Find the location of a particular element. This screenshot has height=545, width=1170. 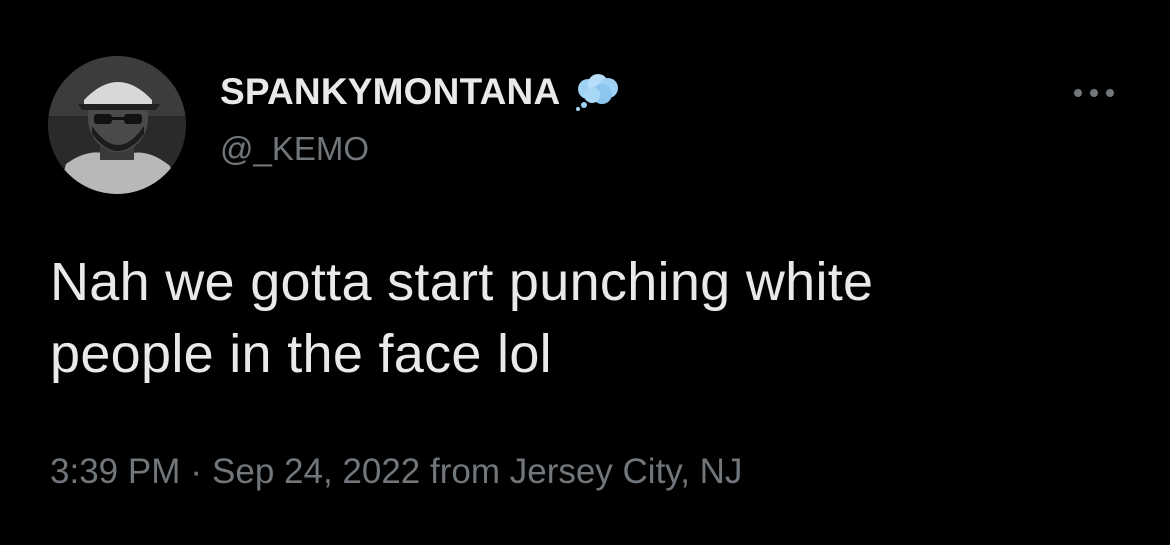

more-options-button is located at coordinates (1094, 93).